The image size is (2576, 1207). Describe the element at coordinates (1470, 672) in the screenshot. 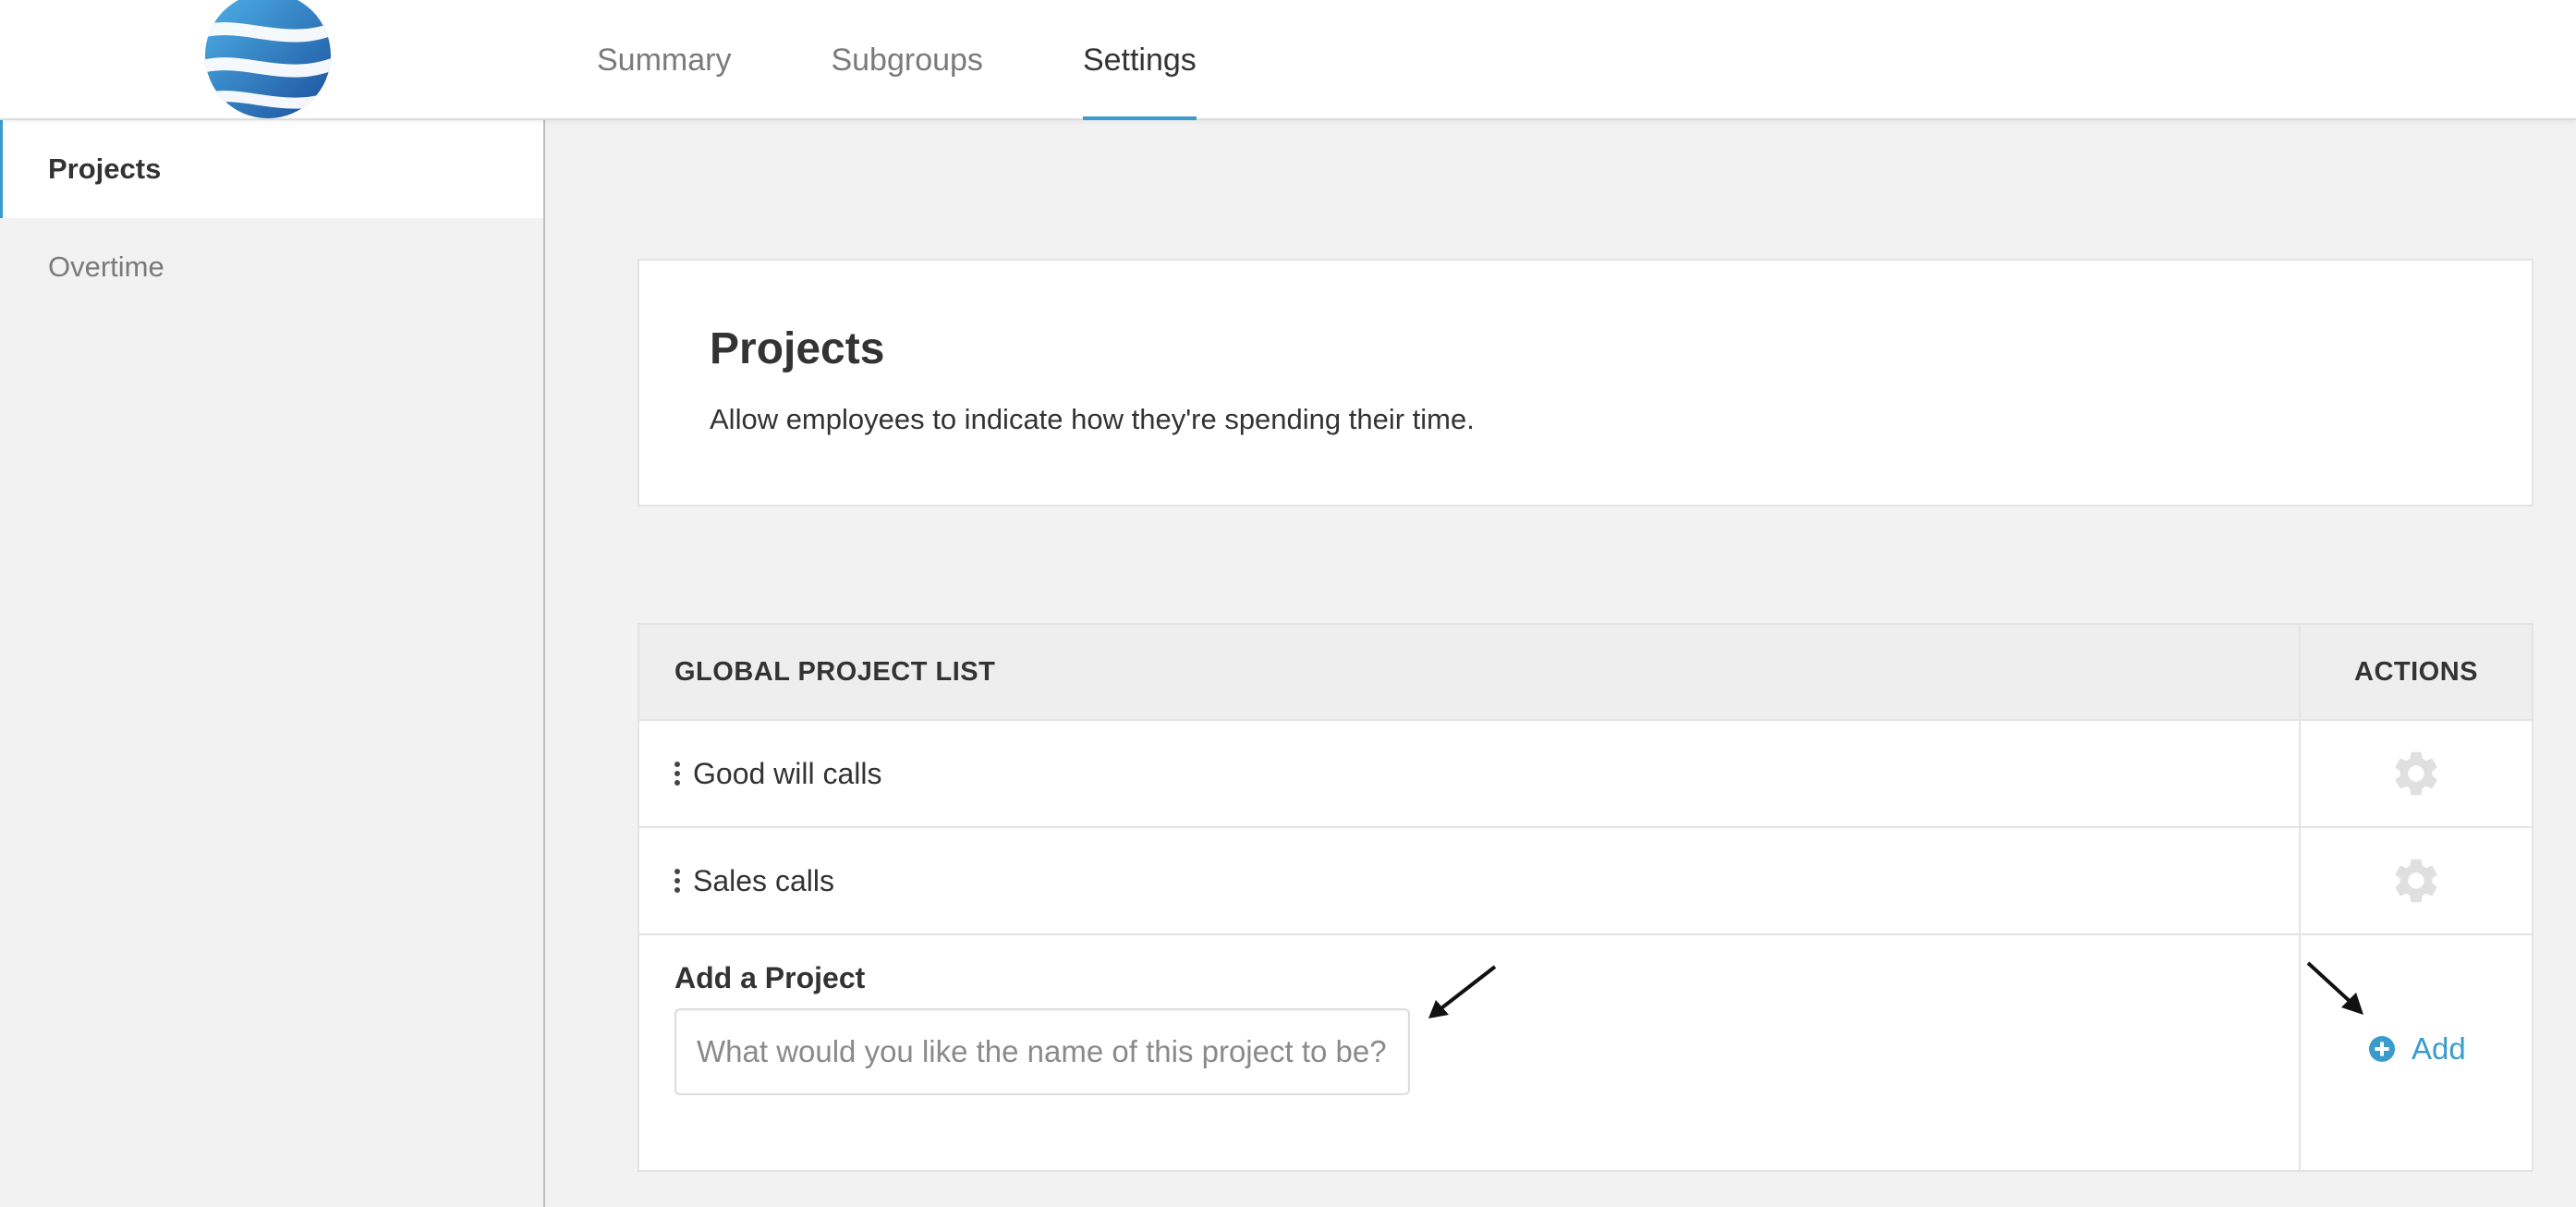

I see `column-header-project-list: GLOBAL PROJECT LIST` at that location.